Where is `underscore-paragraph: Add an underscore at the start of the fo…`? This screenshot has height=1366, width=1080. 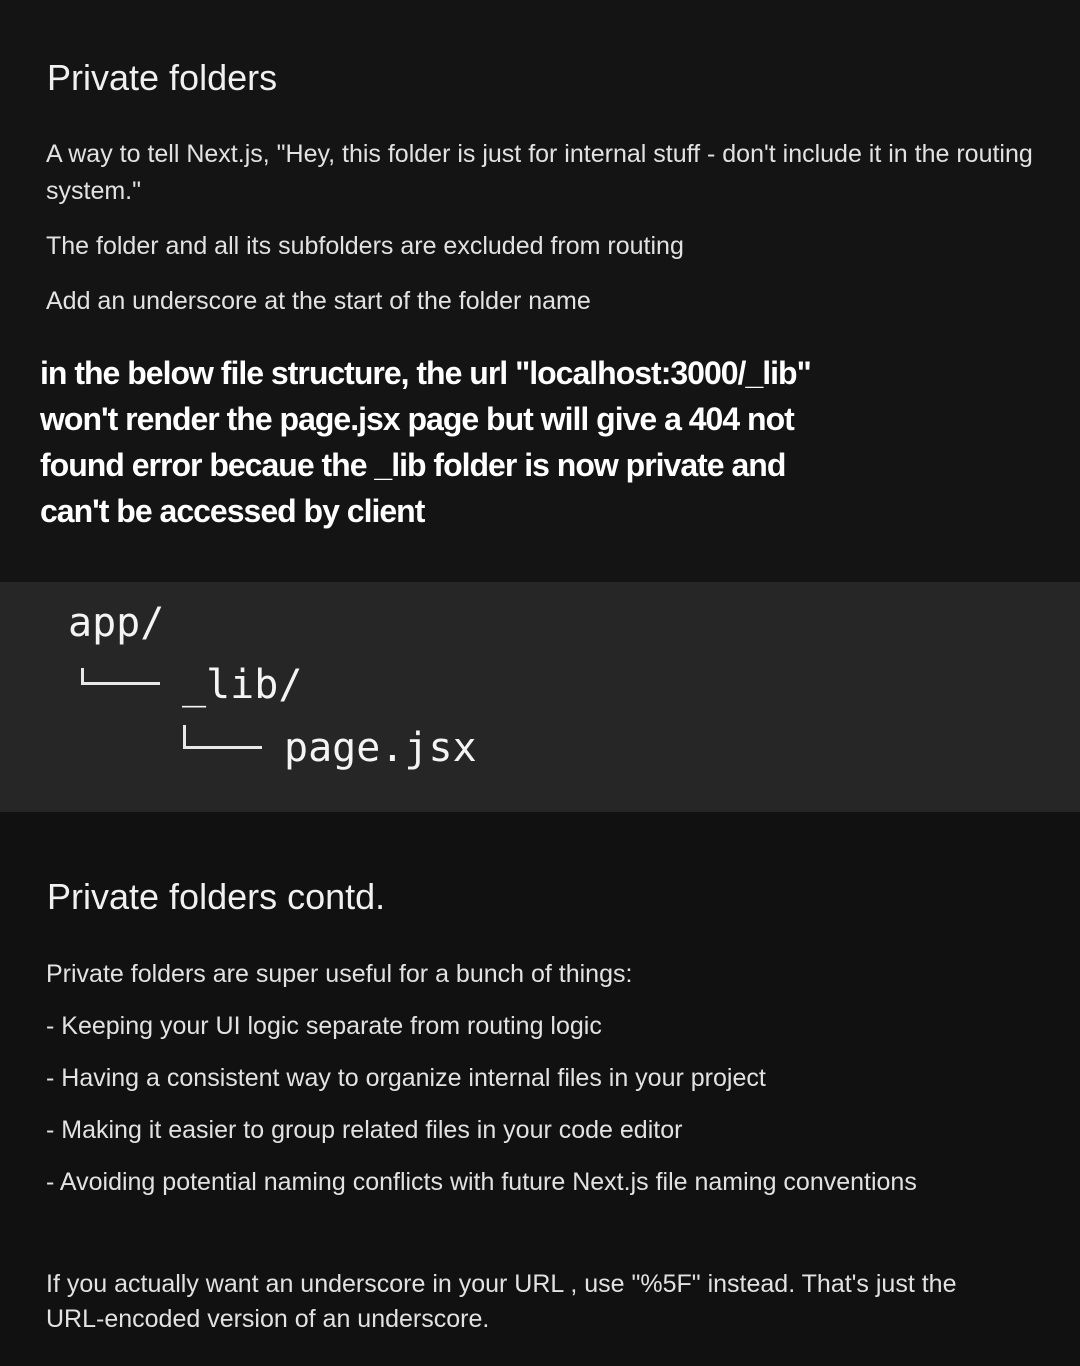 underscore-paragraph: Add an underscore at the start of the fo… is located at coordinates (318, 301).